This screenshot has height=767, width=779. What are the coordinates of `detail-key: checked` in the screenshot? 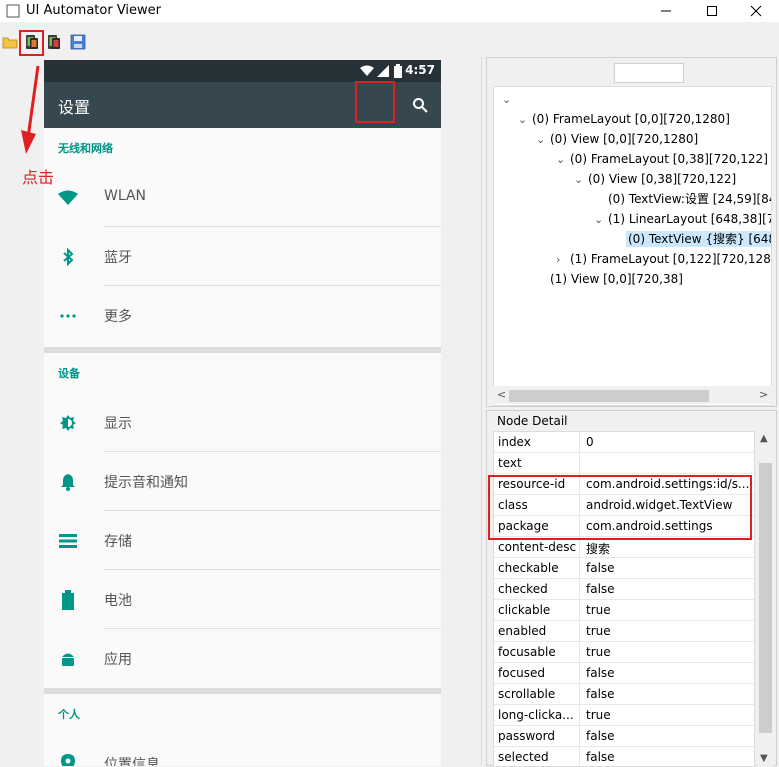 It's located at (523, 589).